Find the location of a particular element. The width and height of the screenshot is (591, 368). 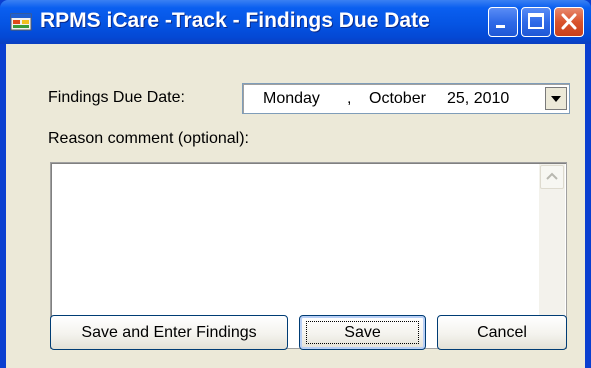

cancel-button: Cancel is located at coordinates (502, 332).